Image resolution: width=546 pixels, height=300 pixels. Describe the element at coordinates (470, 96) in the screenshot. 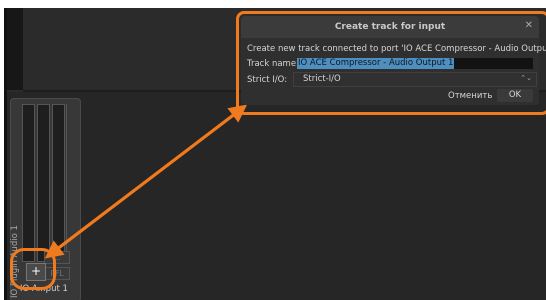

I see `cancel-button: Отменить` at that location.